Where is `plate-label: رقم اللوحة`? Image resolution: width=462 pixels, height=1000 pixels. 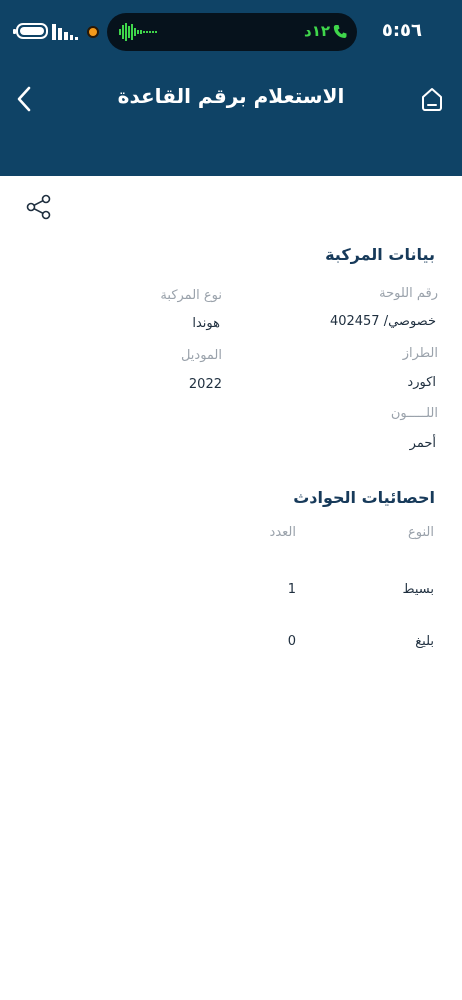
plate-label: رقم اللوحة is located at coordinates (408, 293).